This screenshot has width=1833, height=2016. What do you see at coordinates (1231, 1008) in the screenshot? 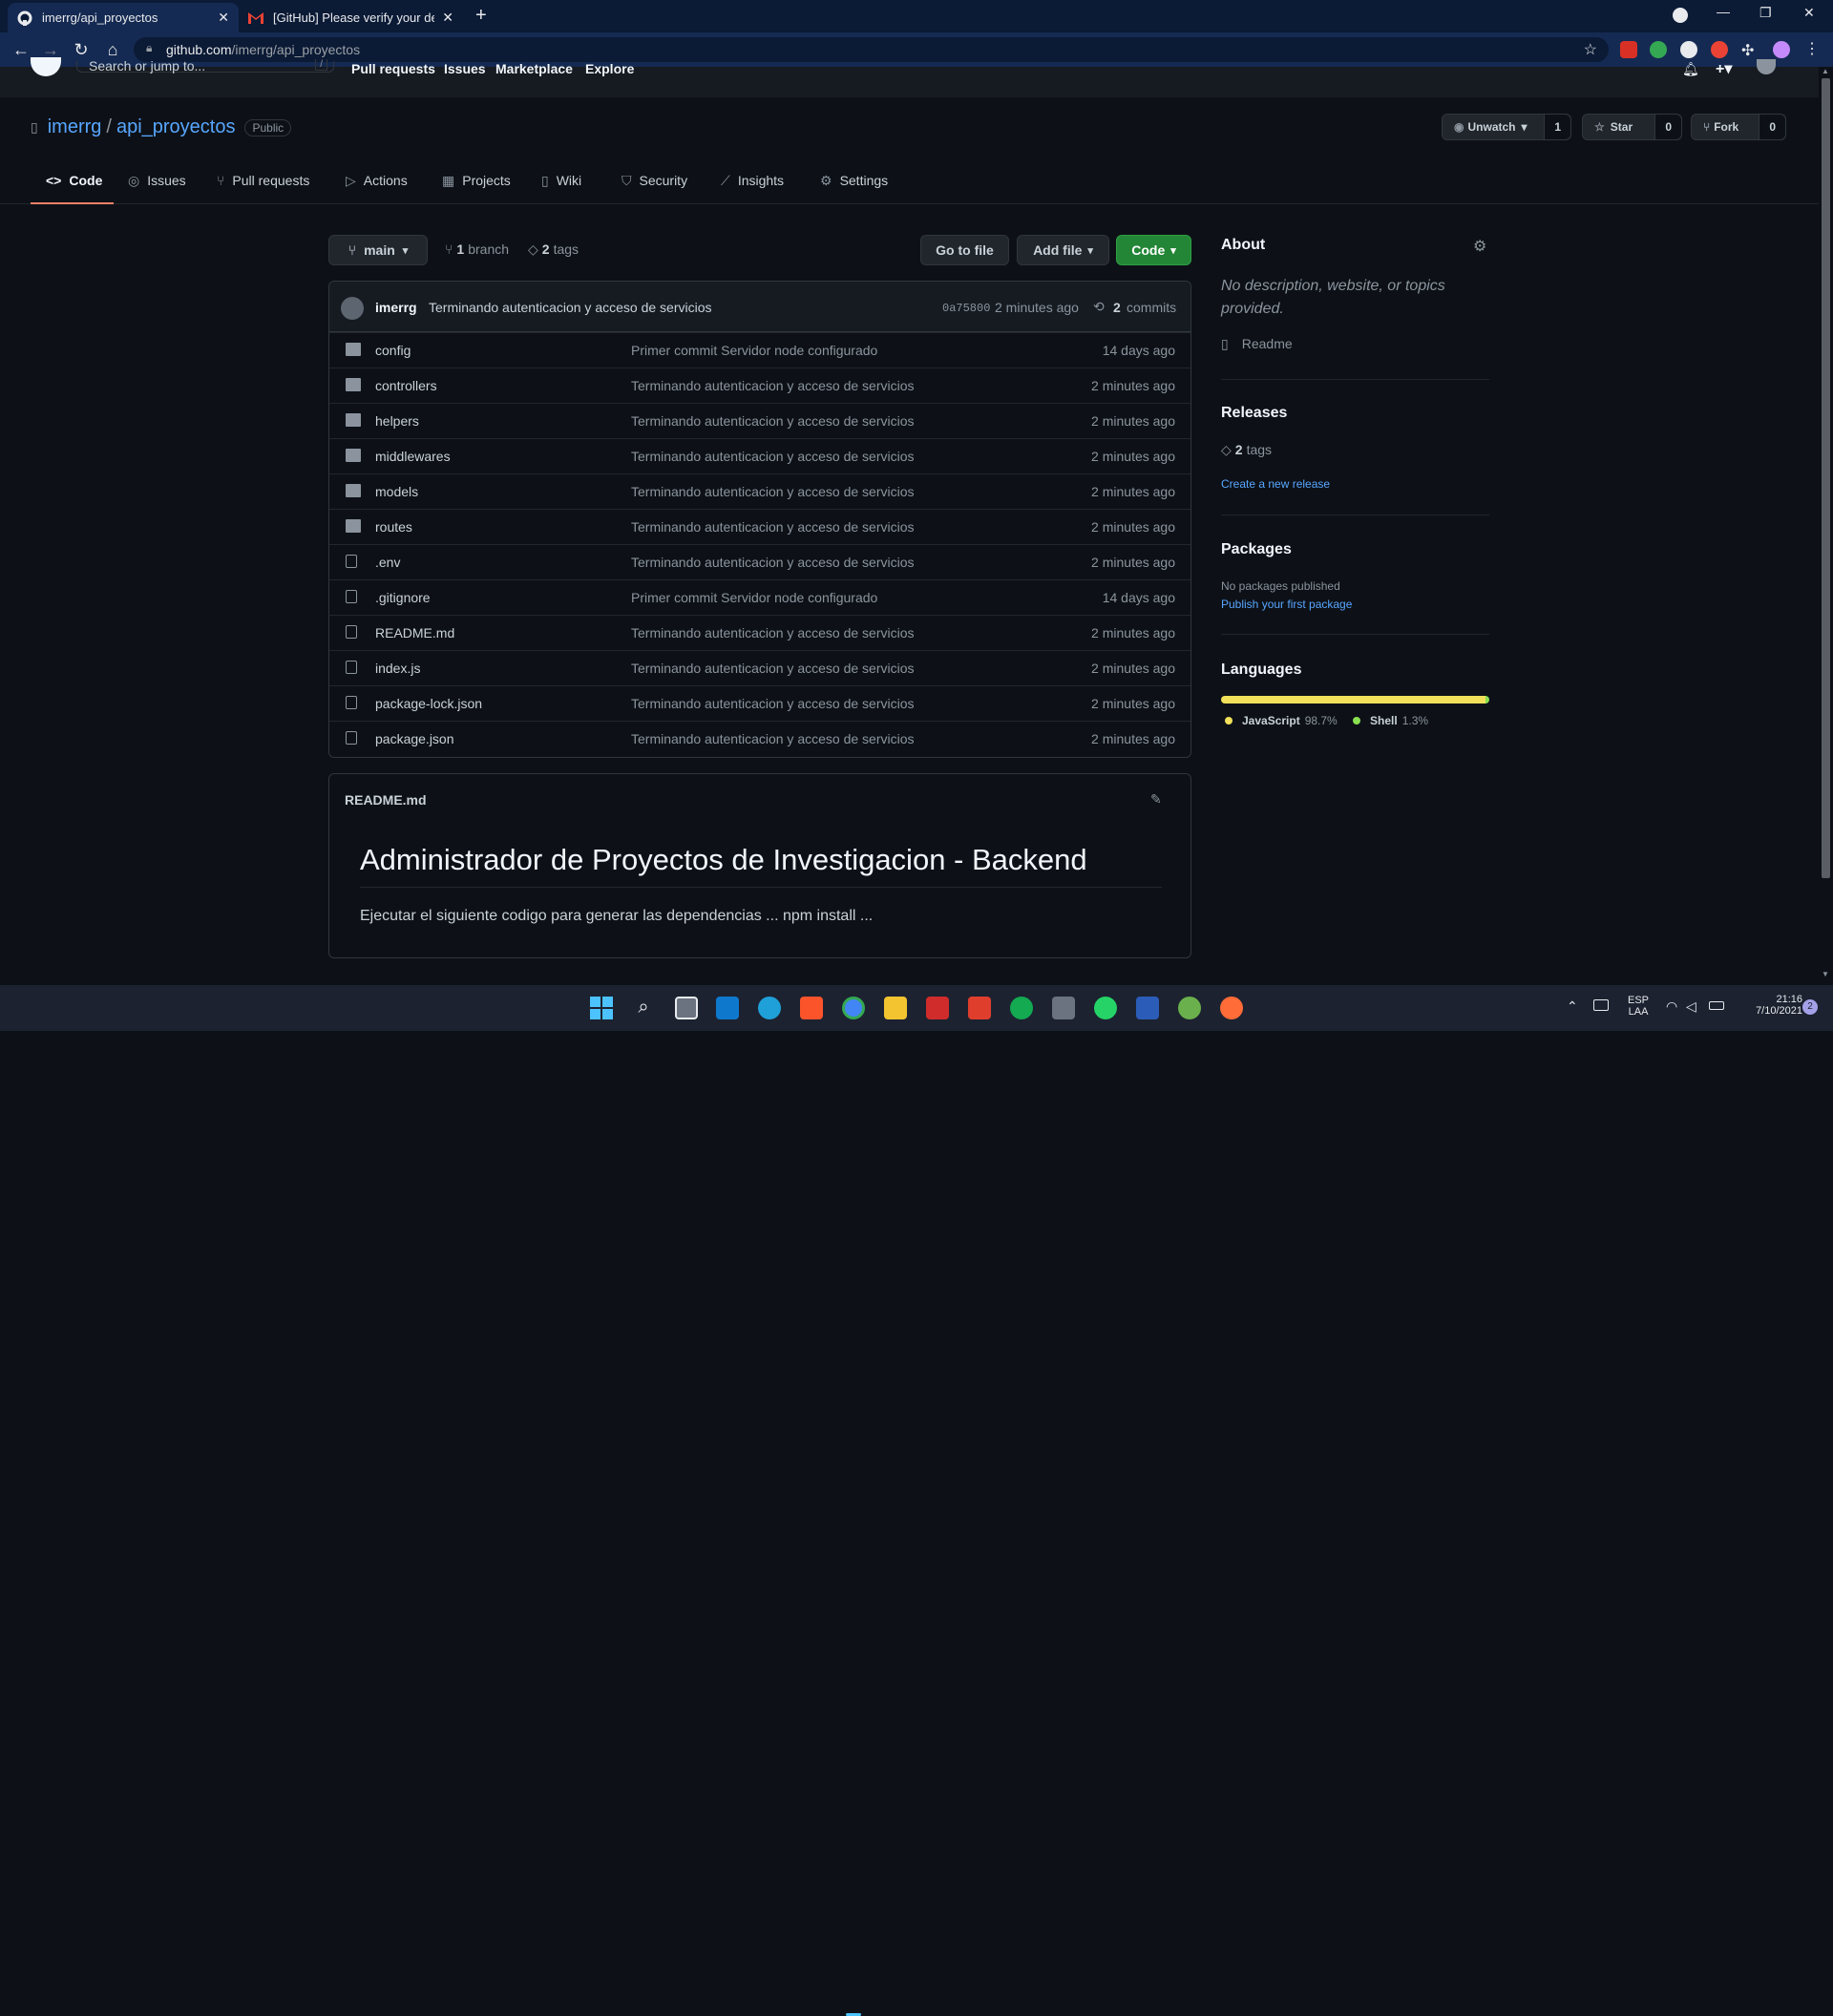
I see `postman-icon` at bounding box center [1231, 1008].